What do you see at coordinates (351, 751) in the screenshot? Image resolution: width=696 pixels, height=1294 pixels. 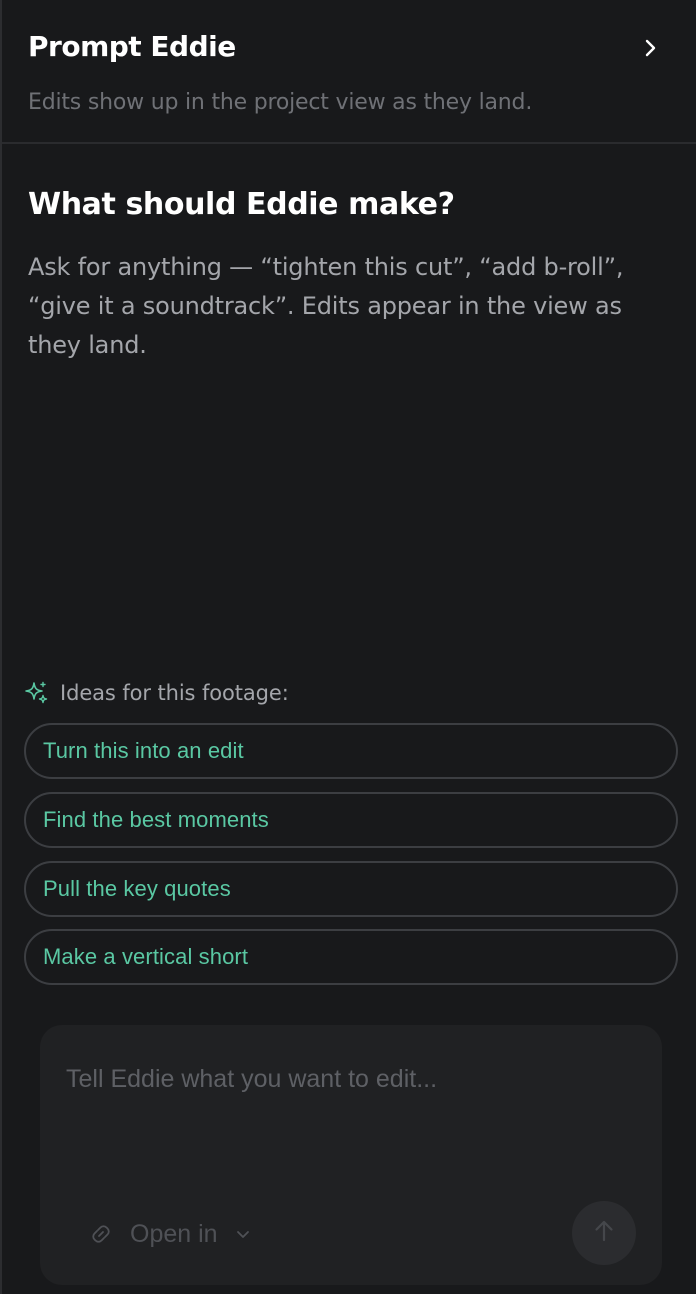 I see `idea-chip-turn-into-edit: Turn this into an edit` at bounding box center [351, 751].